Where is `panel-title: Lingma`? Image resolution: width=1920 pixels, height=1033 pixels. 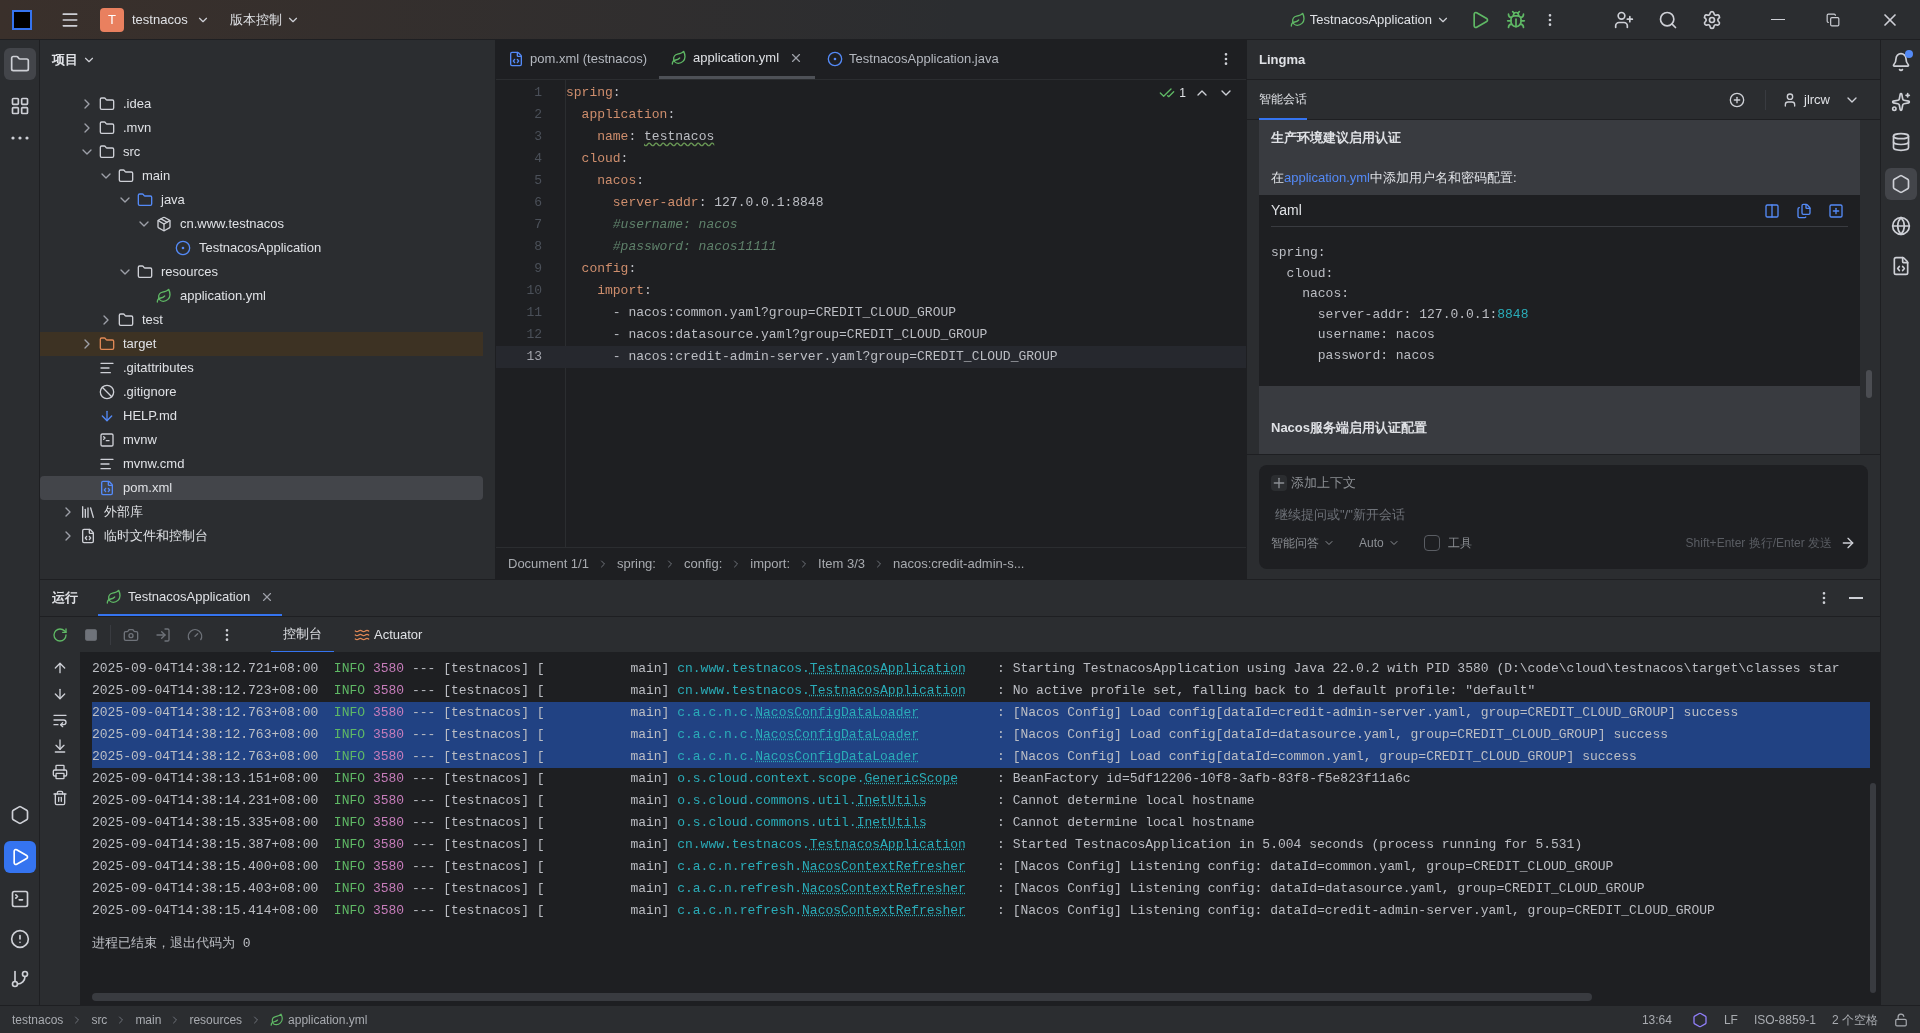 panel-title: Lingma is located at coordinates (1282, 59).